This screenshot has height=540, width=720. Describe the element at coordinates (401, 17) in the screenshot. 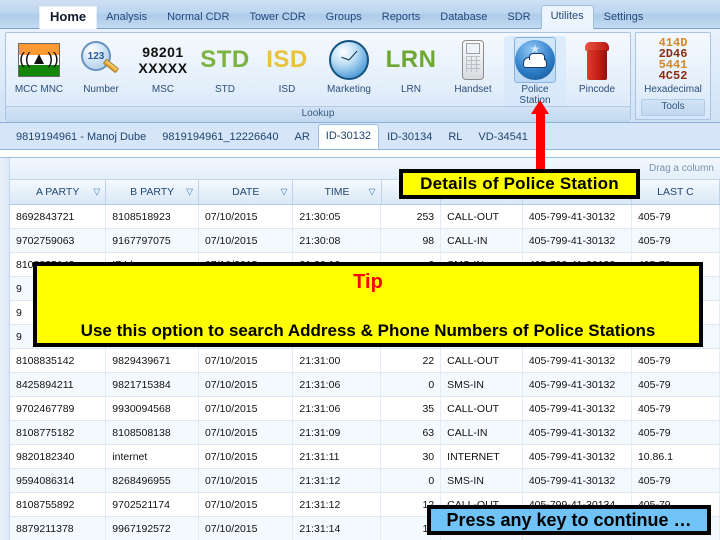

I see `ribbon-tab-reports: Reports` at that location.